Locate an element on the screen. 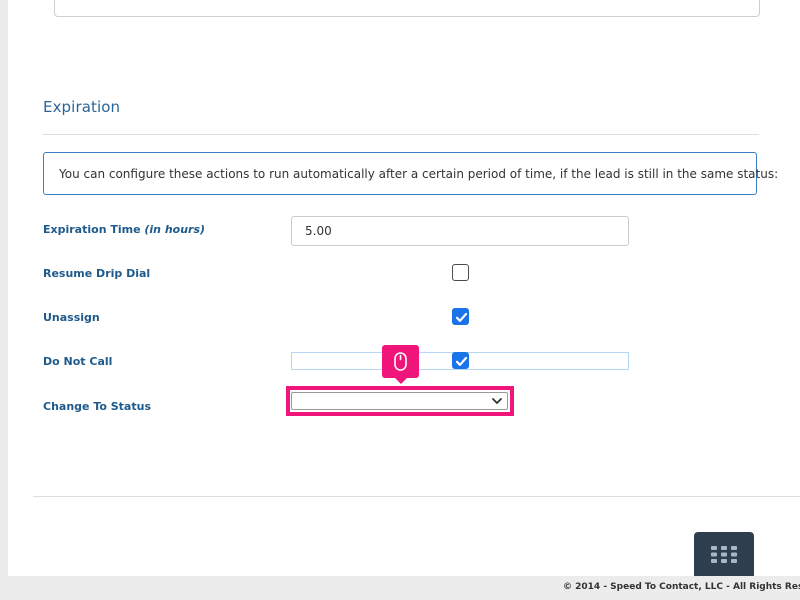 Image resolution: width=800 pixels, height=600 pixels. dialpad-button is located at coordinates (724, 554).